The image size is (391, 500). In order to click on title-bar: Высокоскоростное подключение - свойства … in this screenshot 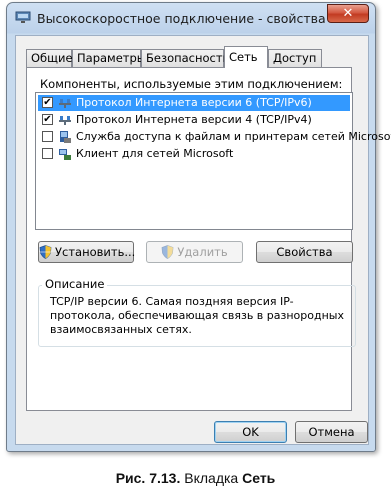, I will do `click(191, 18)`.